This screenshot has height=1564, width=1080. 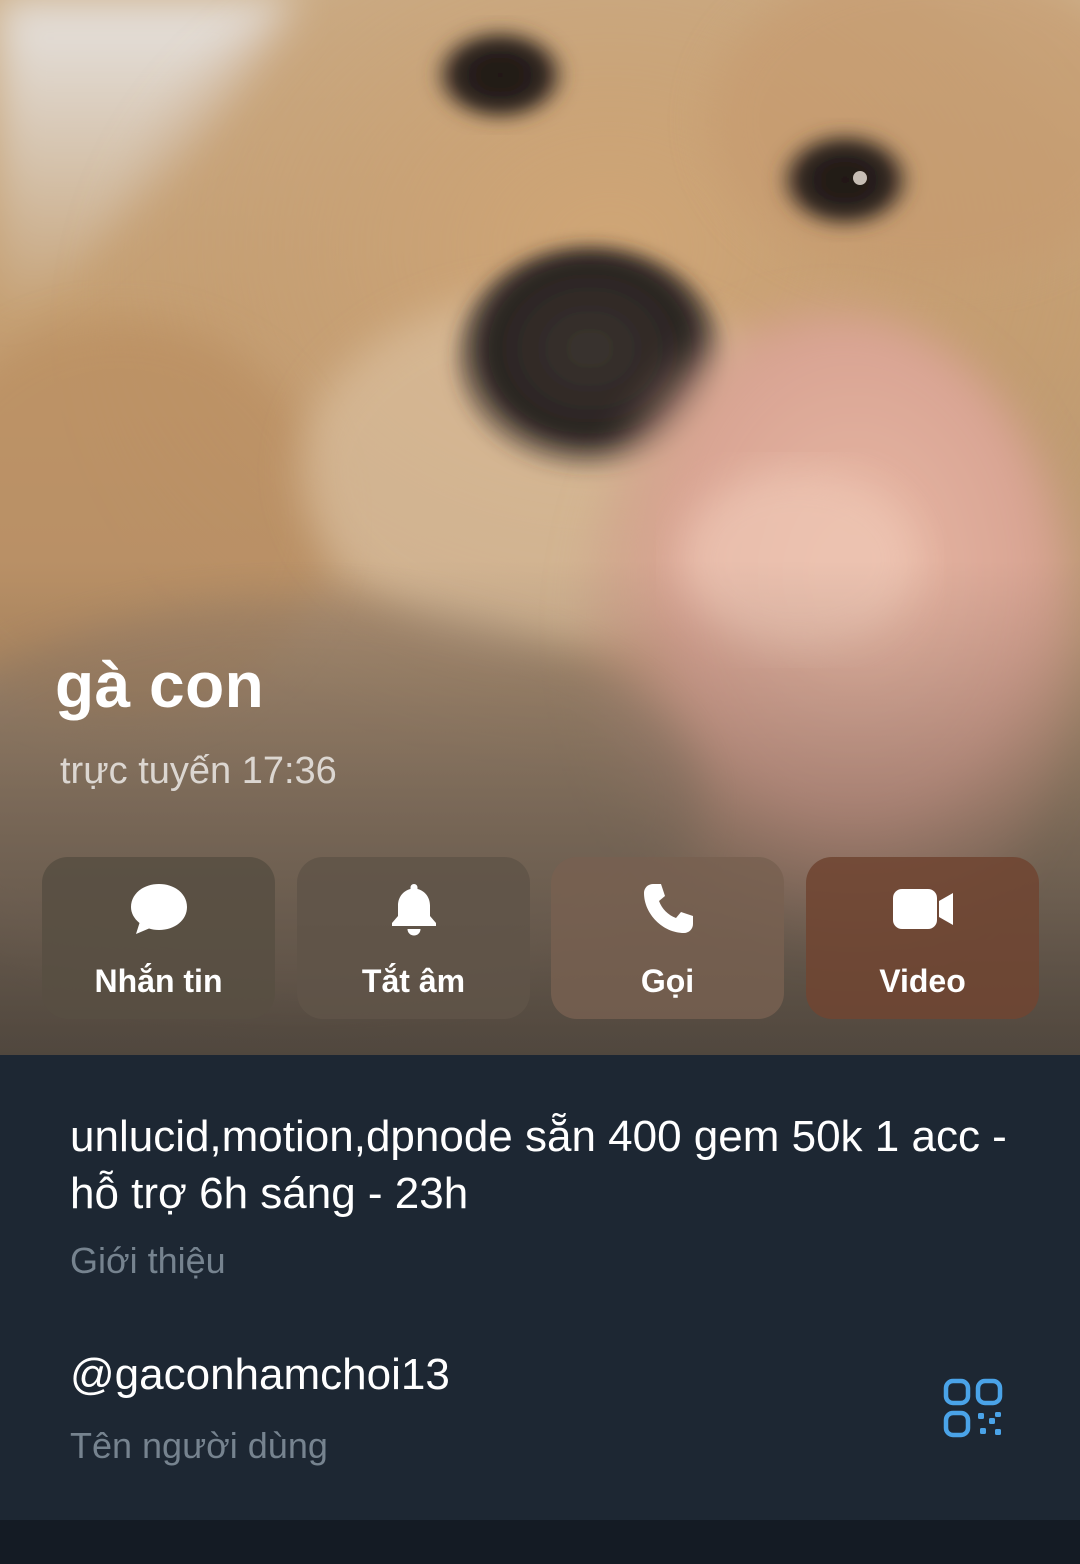 What do you see at coordinates (199, 1445) in the screenshot?
I see `username-label: Tên người dùng` at bounding box center [199, 1445].